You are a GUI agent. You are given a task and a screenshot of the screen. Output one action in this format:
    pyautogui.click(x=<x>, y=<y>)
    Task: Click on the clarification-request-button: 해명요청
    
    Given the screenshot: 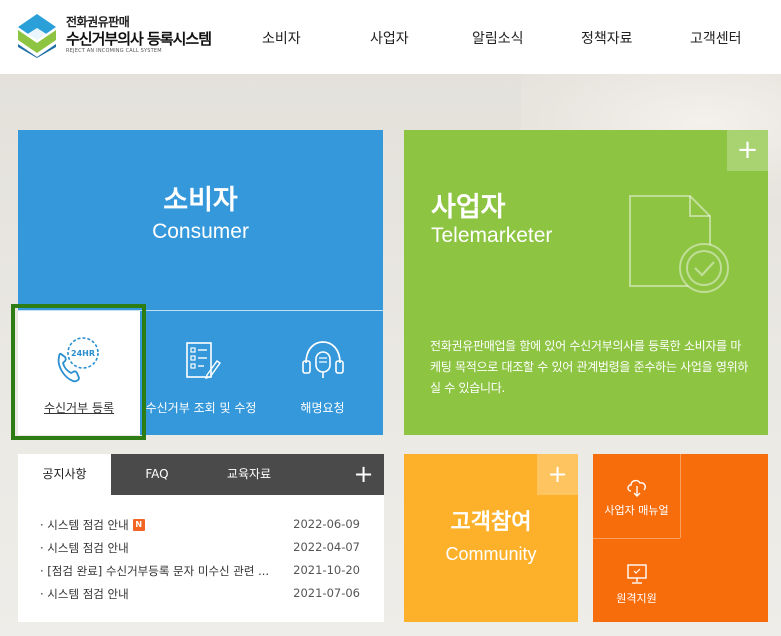 What is the action you would take?
    pyautogui.click(x=322, y=373)
    